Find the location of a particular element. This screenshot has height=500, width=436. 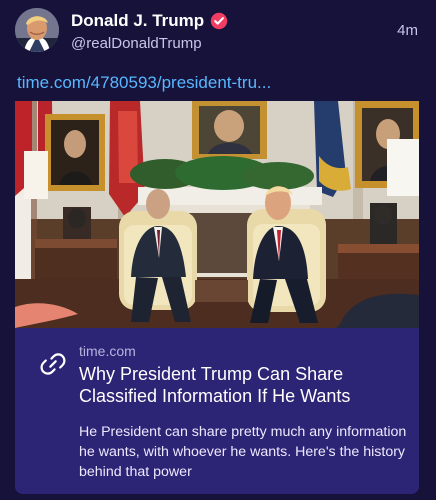

avatar-image is located at coordinates (37, 30).